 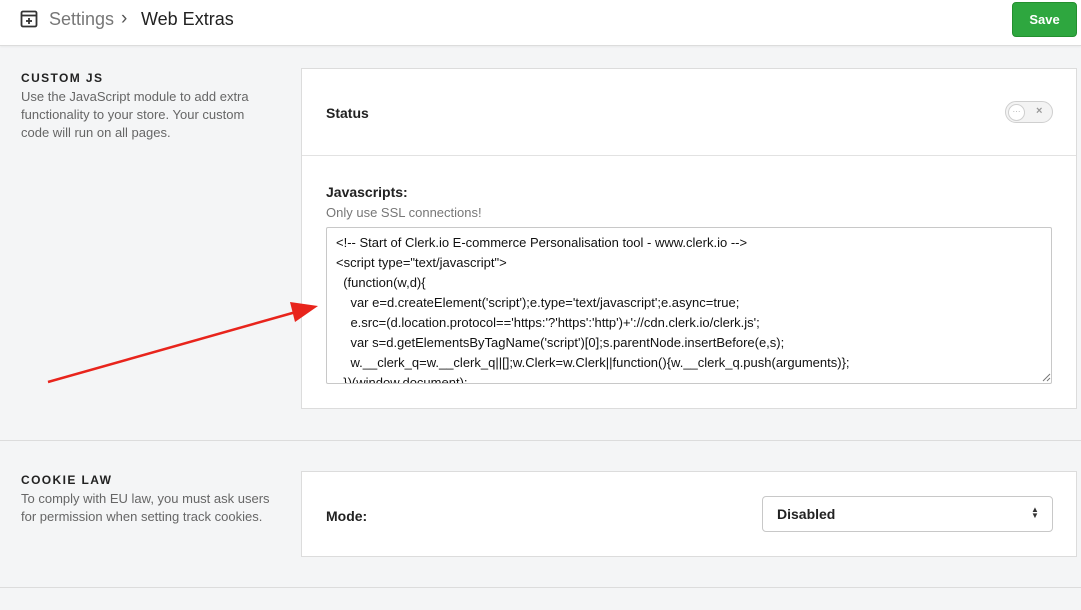 I want to click on top-bar: Settings › Web Extras Save, so click(x=540, y=23).